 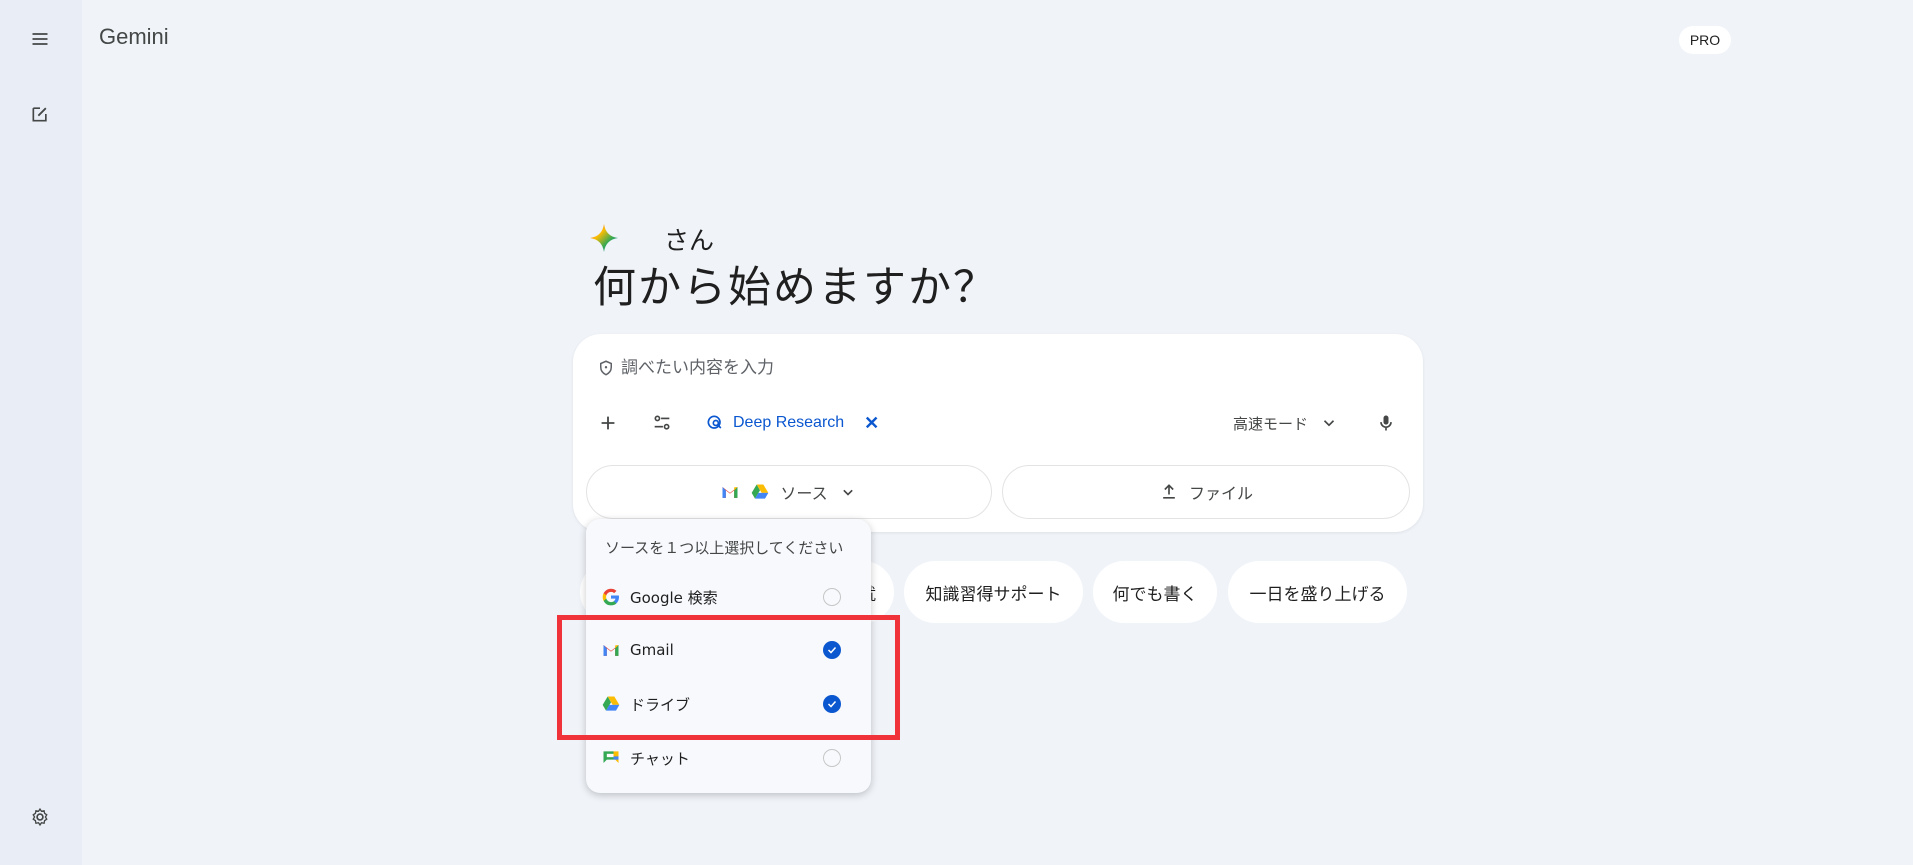 I want to click on settings-button, so click(x=40, y=817).